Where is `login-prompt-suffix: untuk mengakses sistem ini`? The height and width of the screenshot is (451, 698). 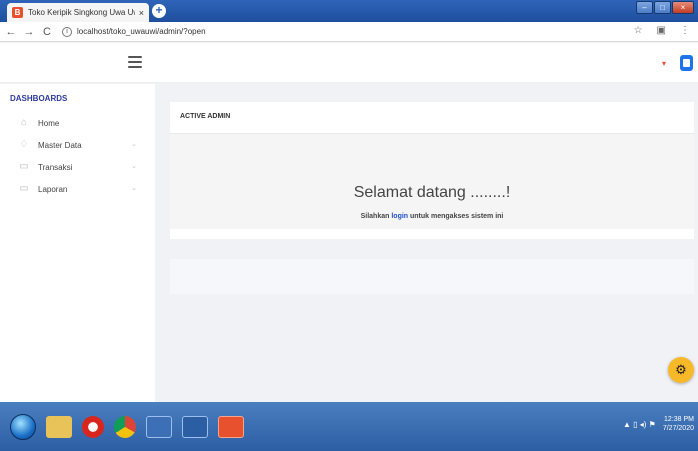
login-prompt-suffix: untuk mengakses sistem ini is located at coordinates (456, 216).